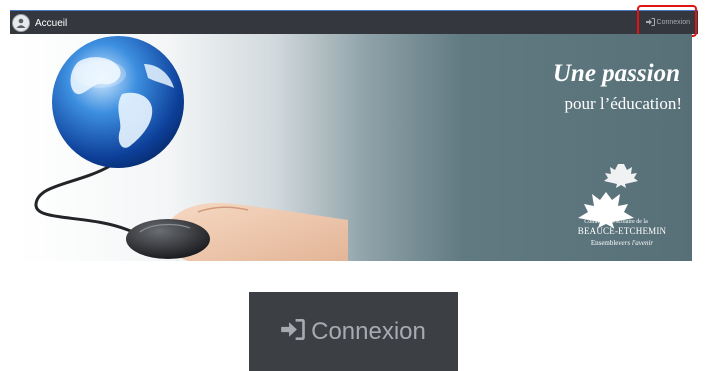  Describe the element at coordinates (293, 331) in the screenshot. I see `sign-in-icon` at that location.